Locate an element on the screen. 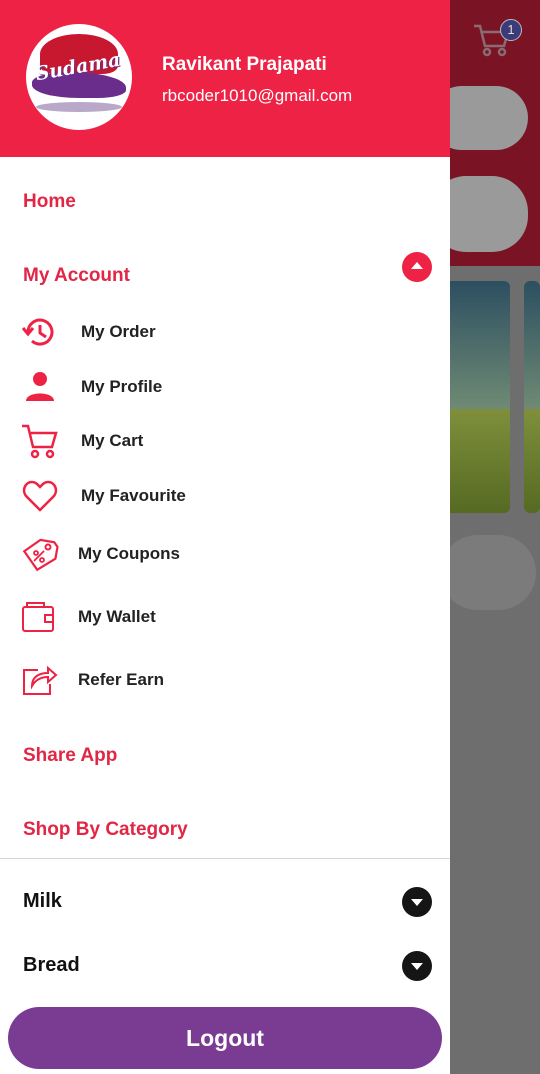 This screenshot has height=1074, width=540. menu-item-my-cart: My Cart is located at coordinates (230, 441).